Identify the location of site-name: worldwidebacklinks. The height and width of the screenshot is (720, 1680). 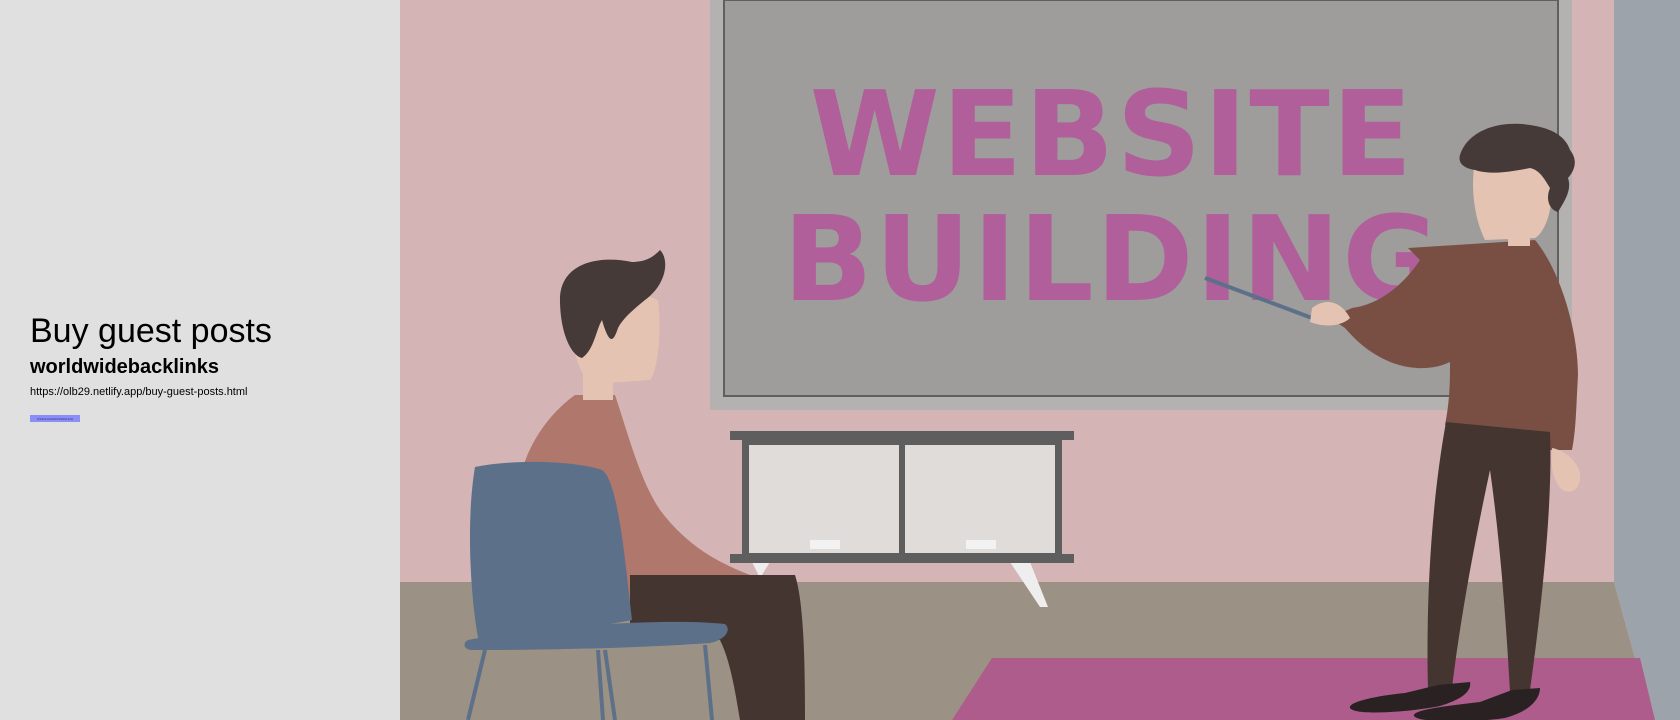
(124, 367).